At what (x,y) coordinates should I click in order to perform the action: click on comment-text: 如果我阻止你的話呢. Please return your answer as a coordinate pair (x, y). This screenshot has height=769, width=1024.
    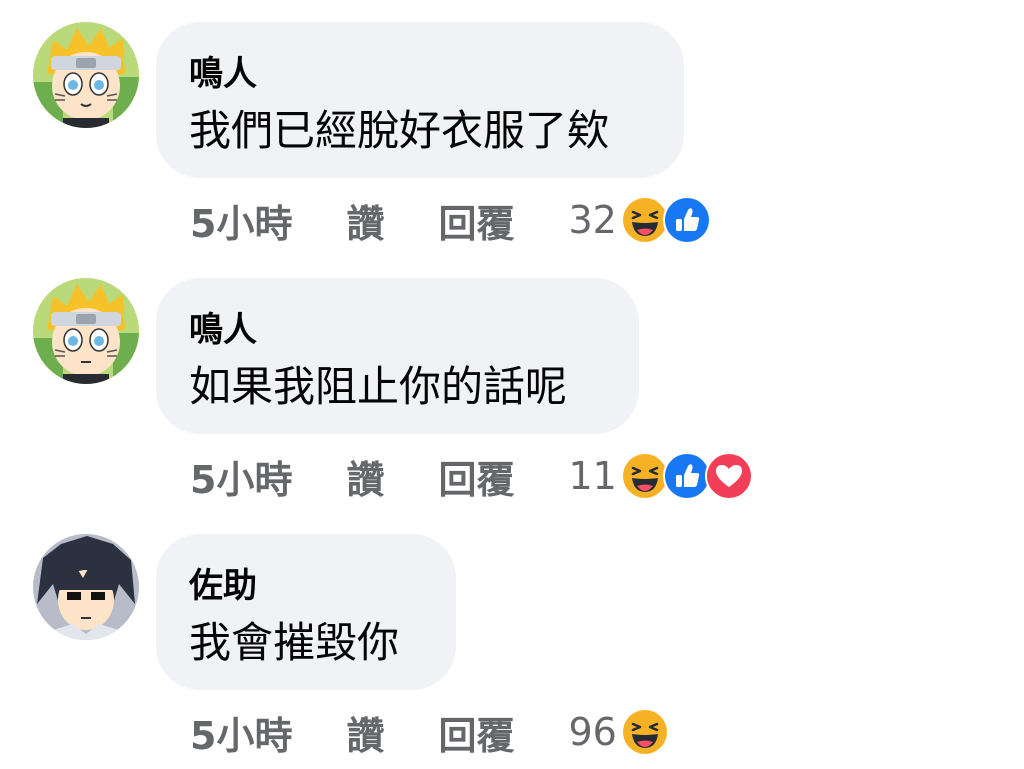
    Looking at the image, I should click on (378, 386).